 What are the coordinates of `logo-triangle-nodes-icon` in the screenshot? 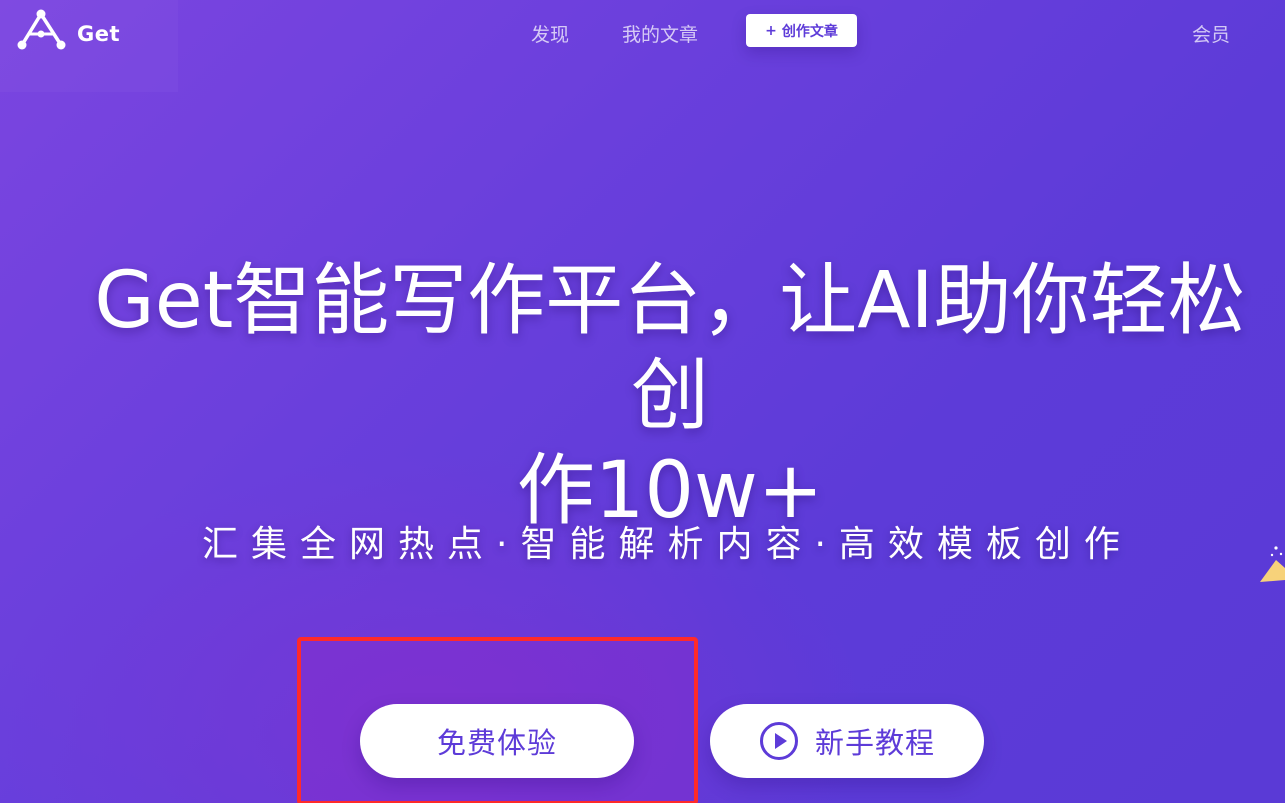 It's located at (41, 29).